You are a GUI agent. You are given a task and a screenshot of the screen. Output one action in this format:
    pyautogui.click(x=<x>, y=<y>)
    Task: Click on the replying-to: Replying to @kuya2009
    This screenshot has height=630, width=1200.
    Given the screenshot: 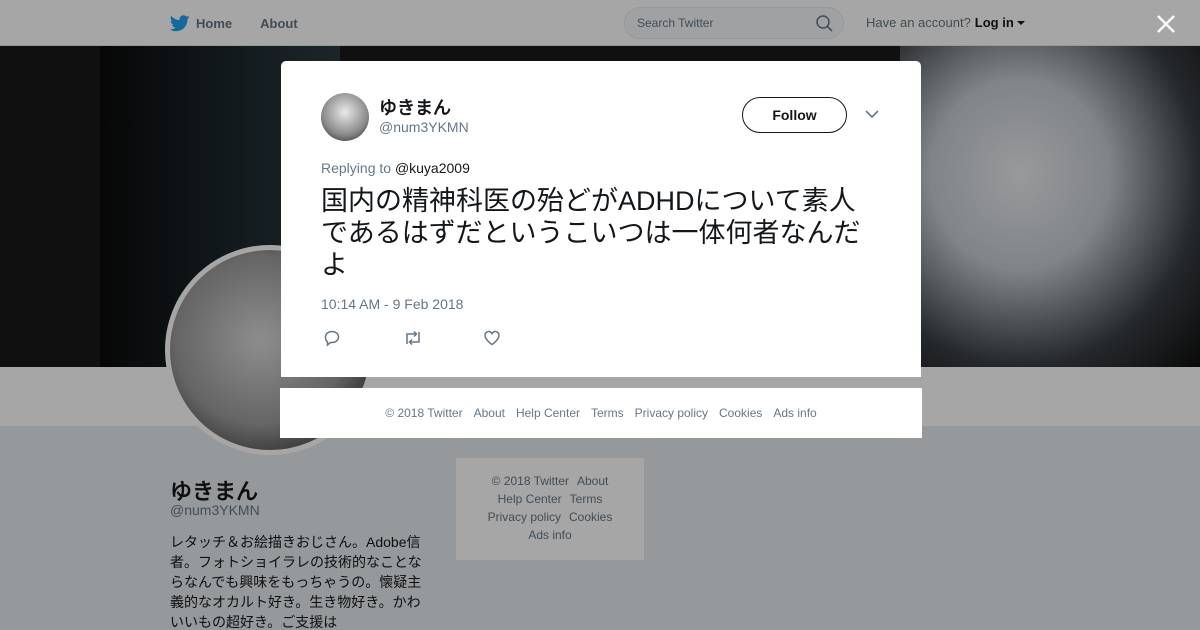 What is the action you would take?
    pyautogui.click(x=395, y=168)
    